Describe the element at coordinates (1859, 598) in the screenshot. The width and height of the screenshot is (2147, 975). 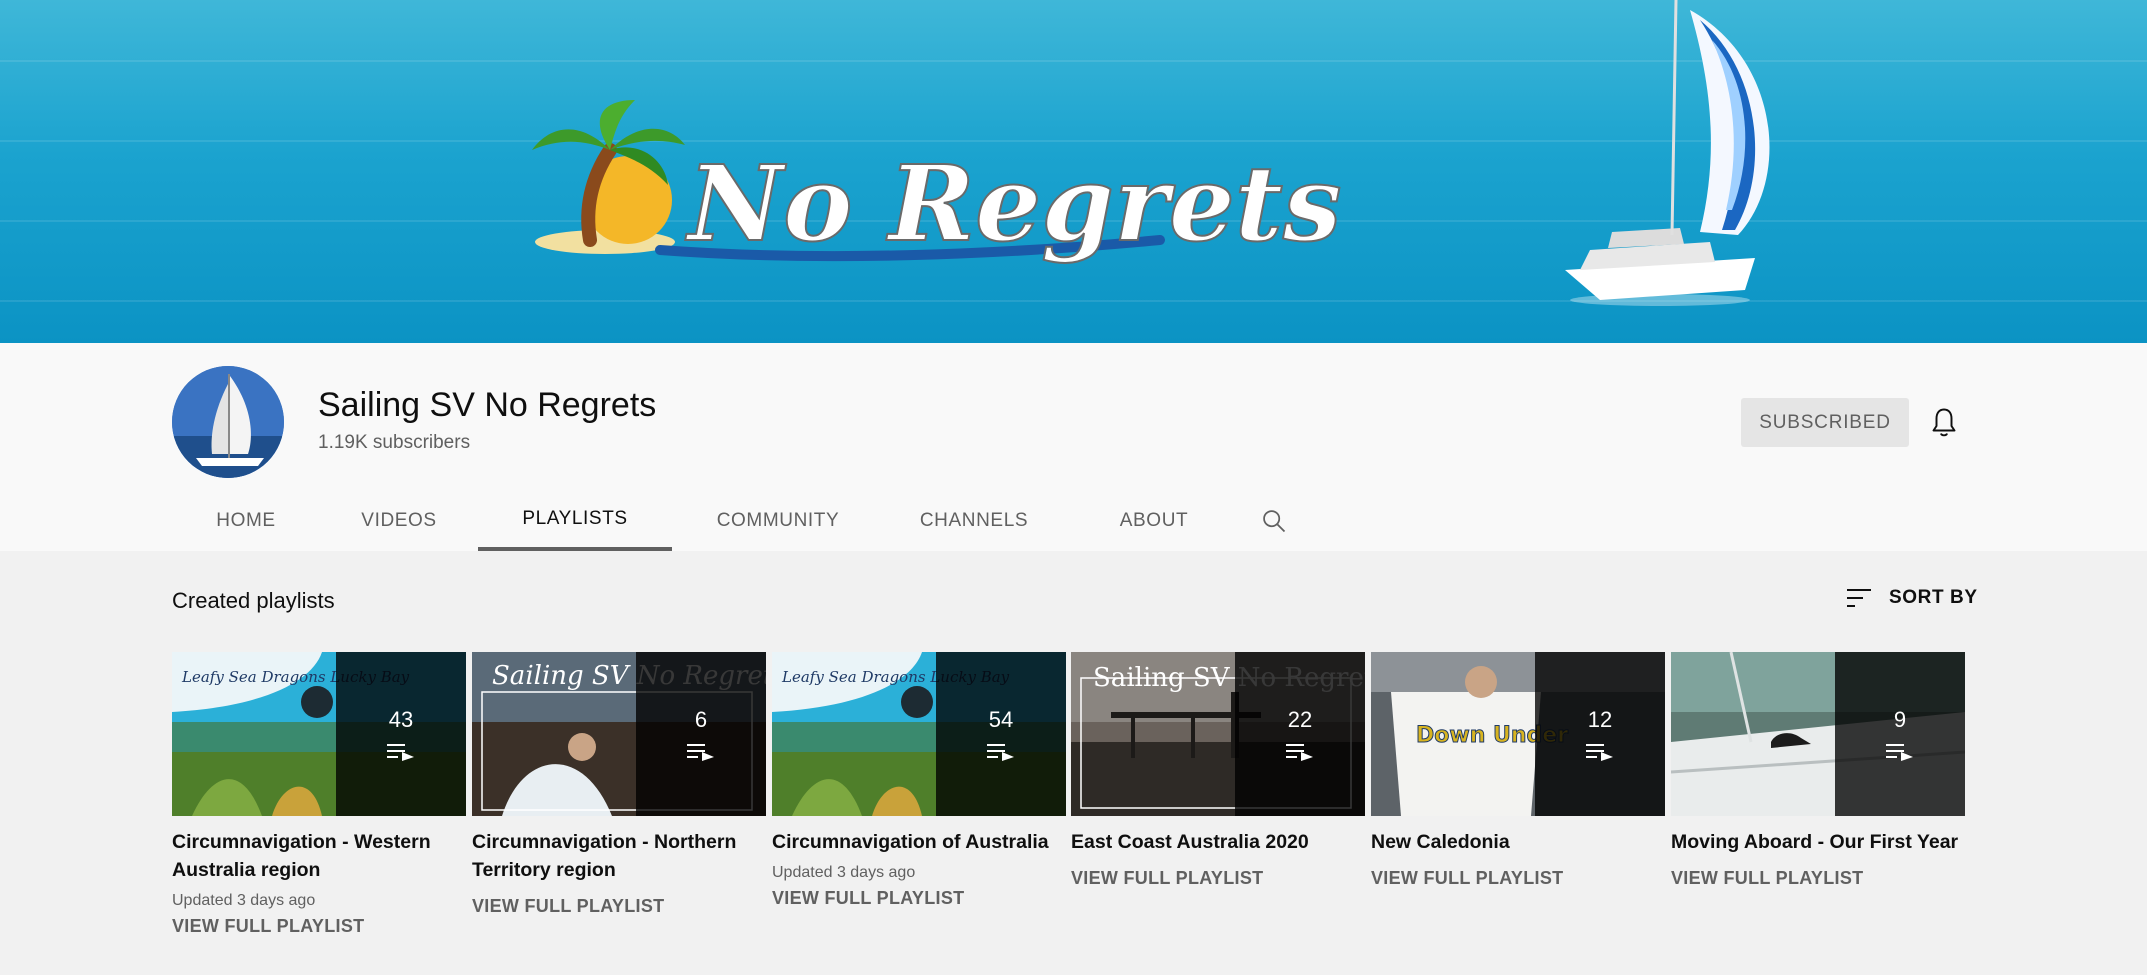
I see `sort-icon` at that location.